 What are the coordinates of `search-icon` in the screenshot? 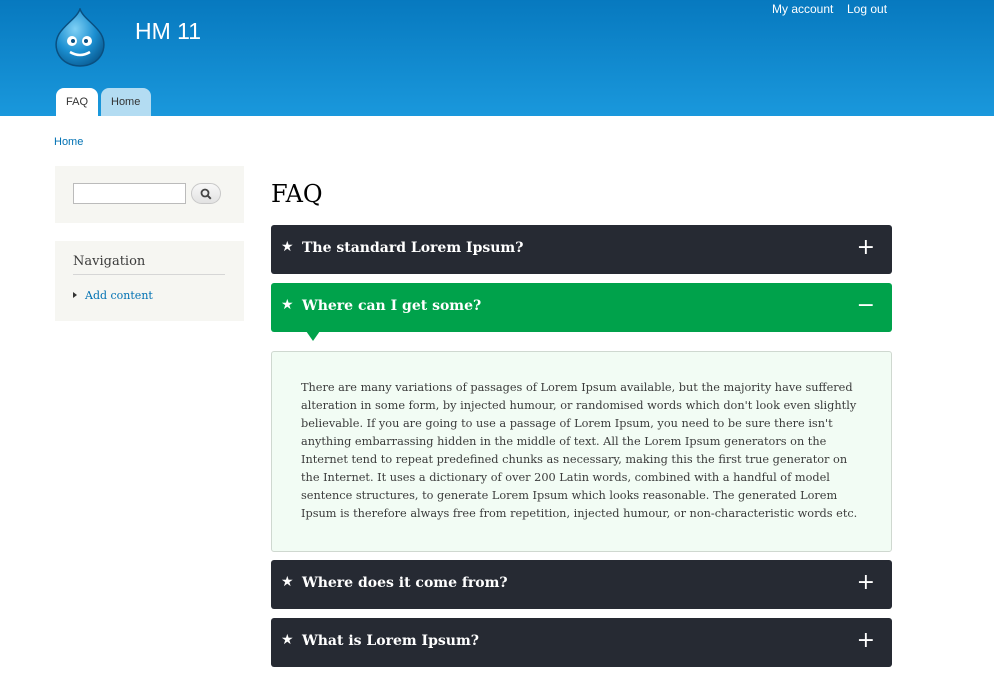 It's located at (206, 194).